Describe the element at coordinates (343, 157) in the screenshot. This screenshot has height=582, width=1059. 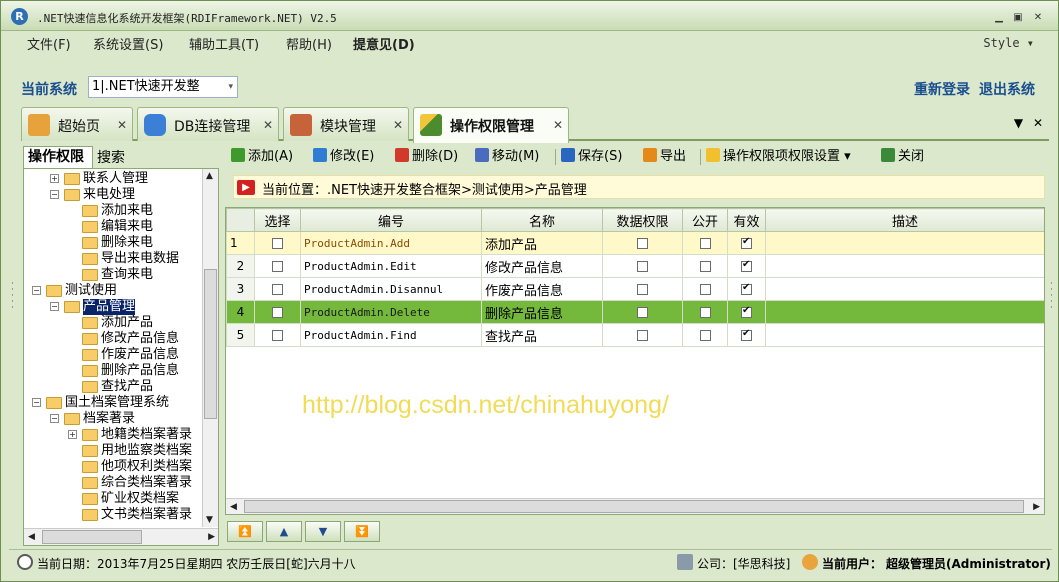
I see `edit-button: 修改(E)` at that location.